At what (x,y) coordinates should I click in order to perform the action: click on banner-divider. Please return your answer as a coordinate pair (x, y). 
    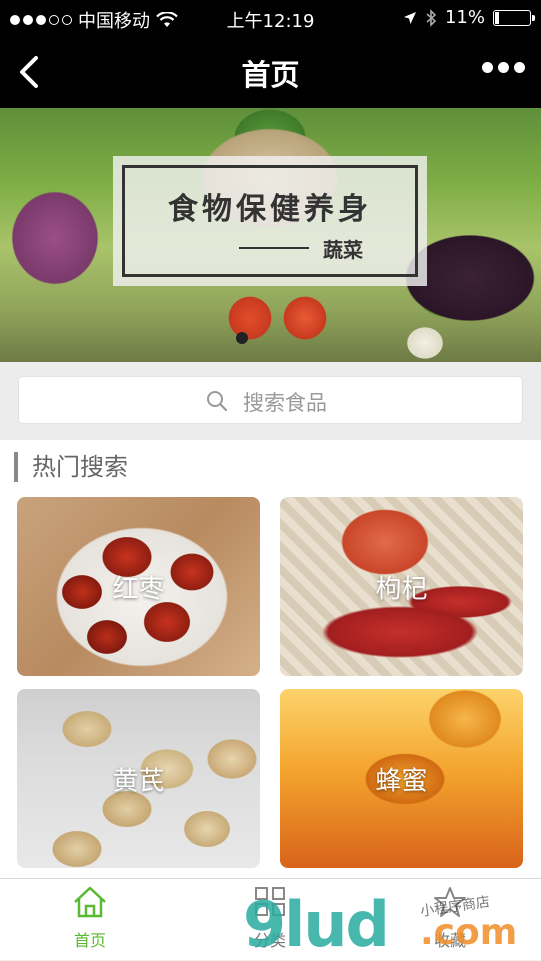
    Looking at the image, I should click on (274, 248).